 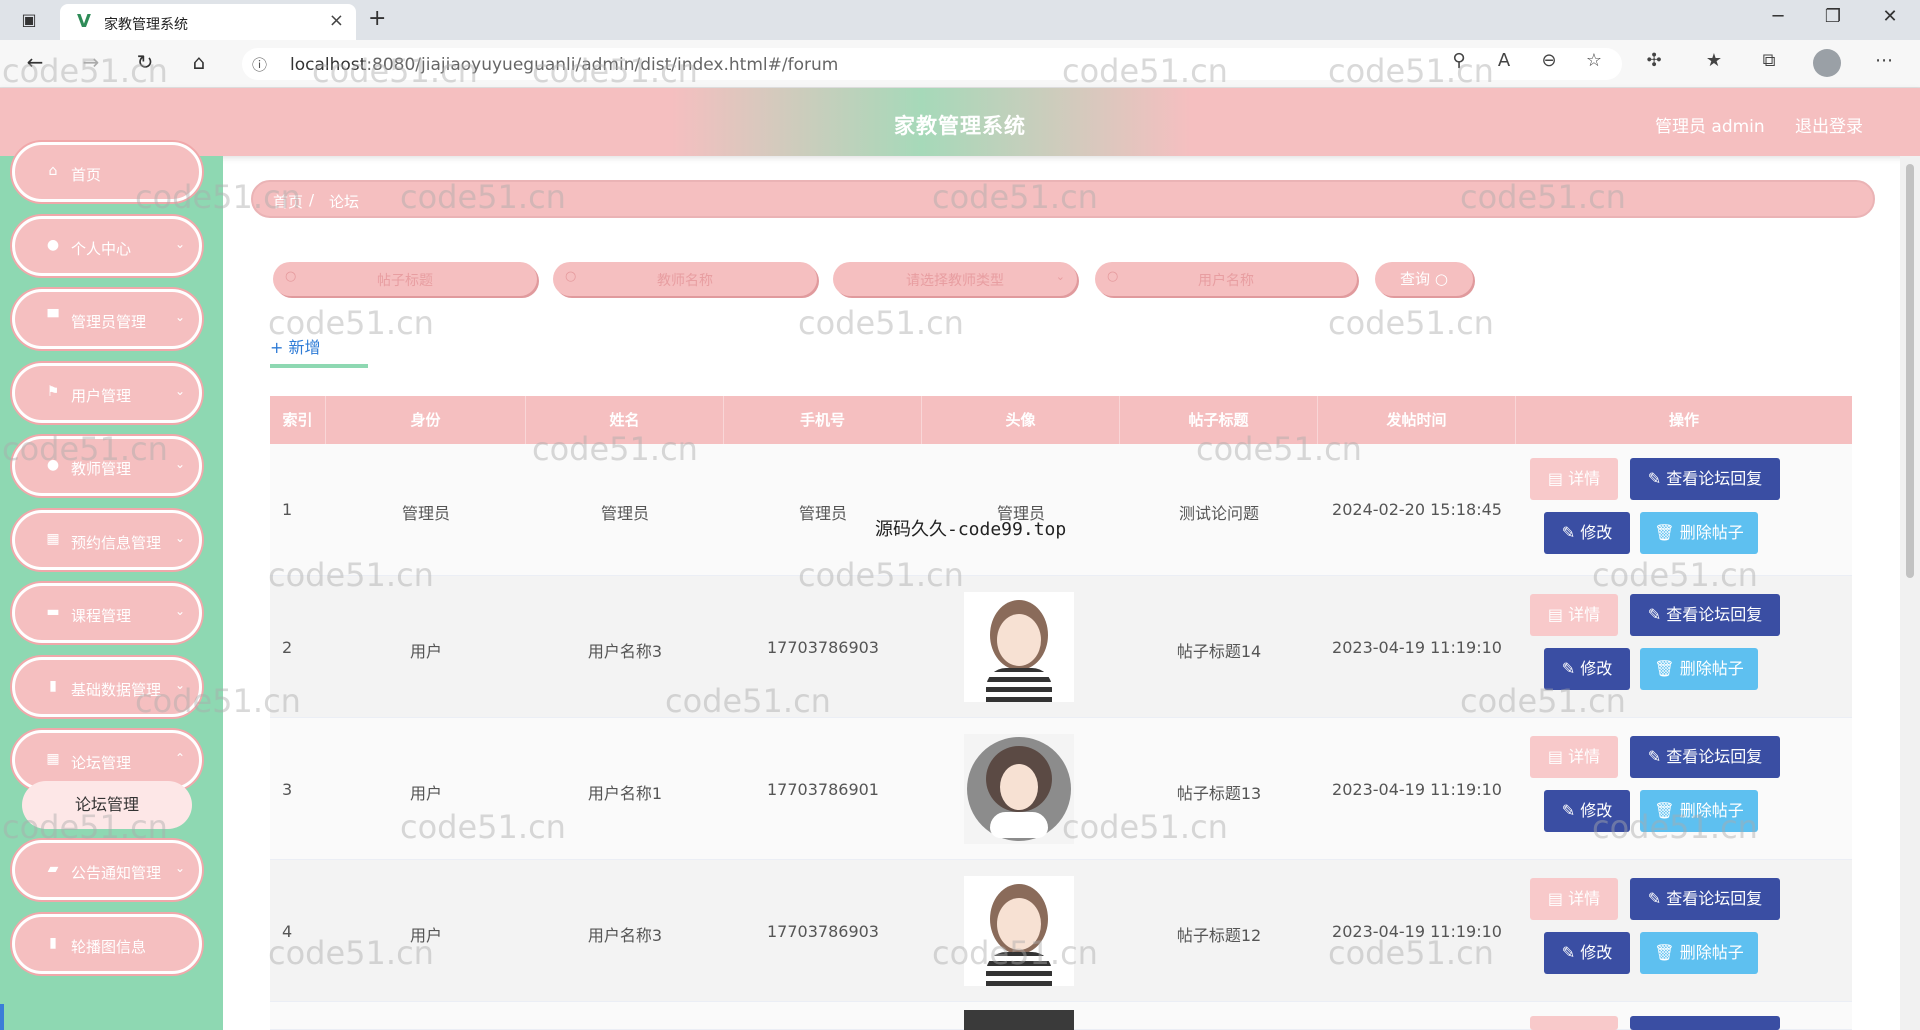 I want to click on col-time: 发帖时间, so click(x=1417, y=420).